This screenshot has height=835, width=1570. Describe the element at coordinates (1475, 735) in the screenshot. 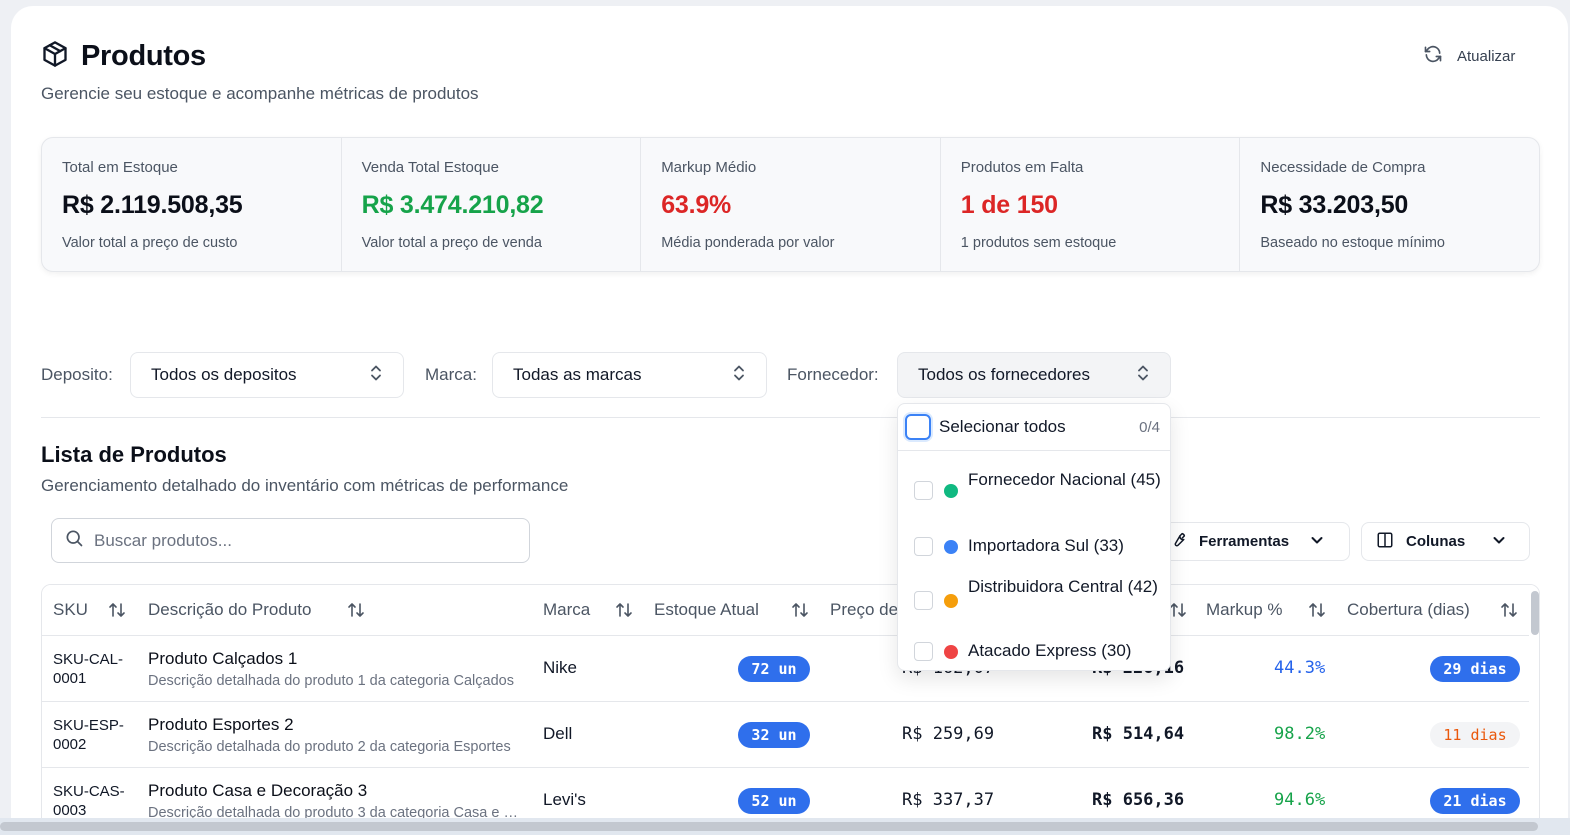

I see `coverage-badge: 11 dias` at that location.